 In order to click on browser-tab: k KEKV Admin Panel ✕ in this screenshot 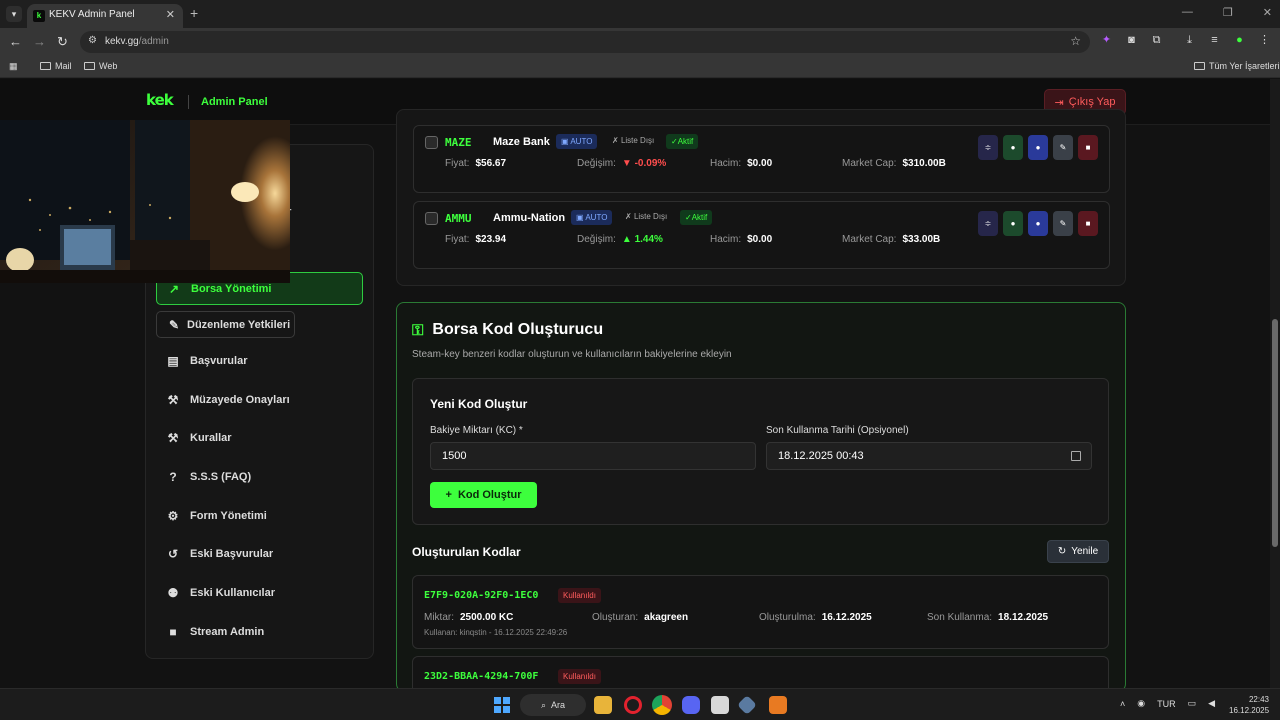, I will do `click(105, 16)`.